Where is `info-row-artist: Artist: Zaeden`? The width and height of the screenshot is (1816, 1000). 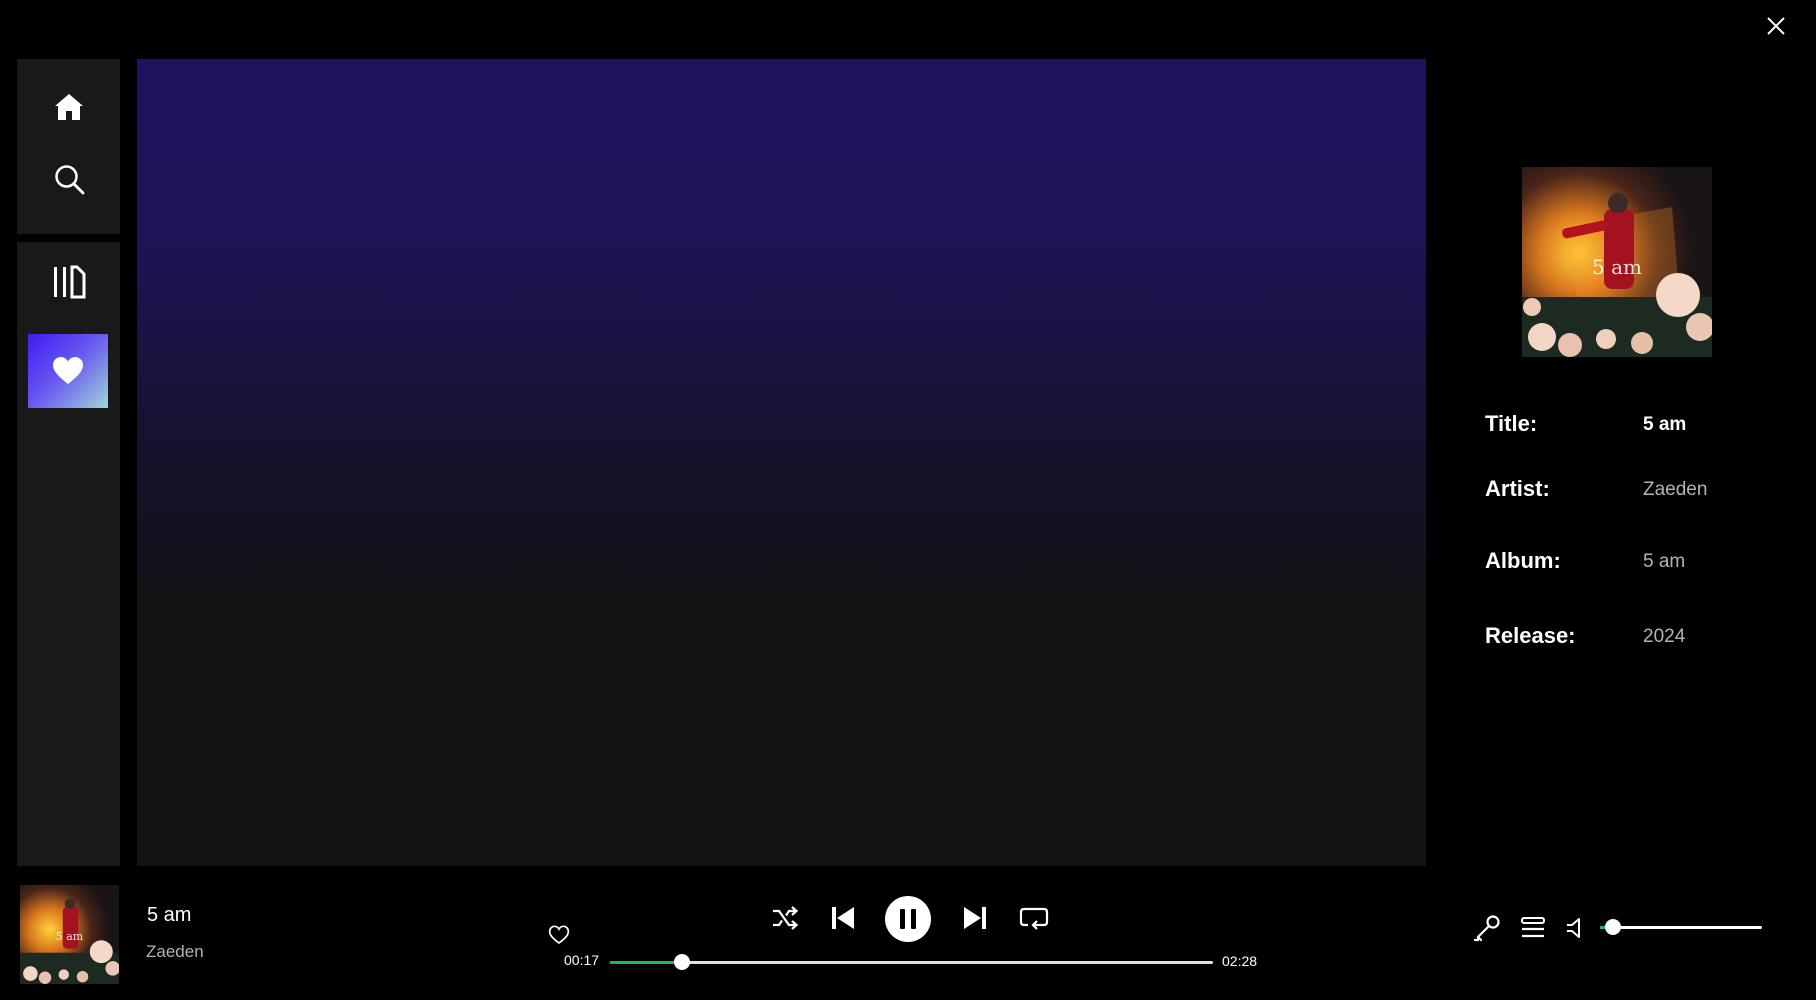
info-row-artist: Artist: Zaeden is located at coordinates (1635, 492).